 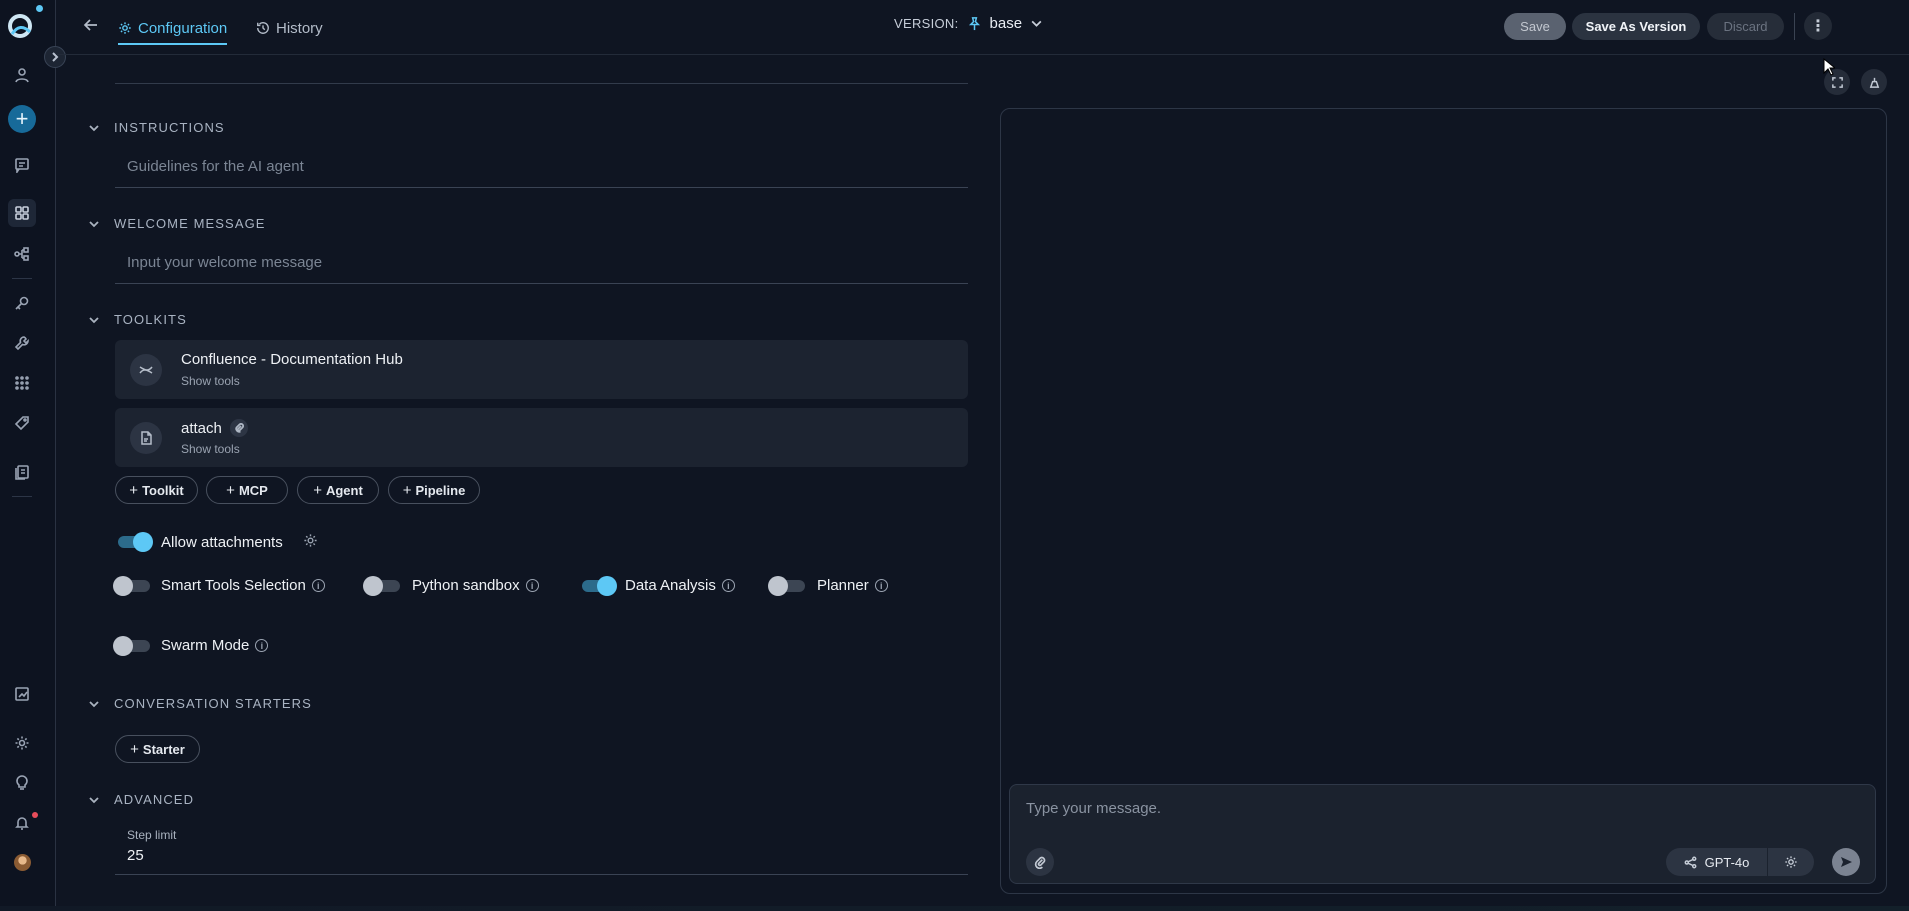 What do you see at coordinates (22, 472) in the screenshot?
I see `documents-icon` at bounding box center [22, 472].